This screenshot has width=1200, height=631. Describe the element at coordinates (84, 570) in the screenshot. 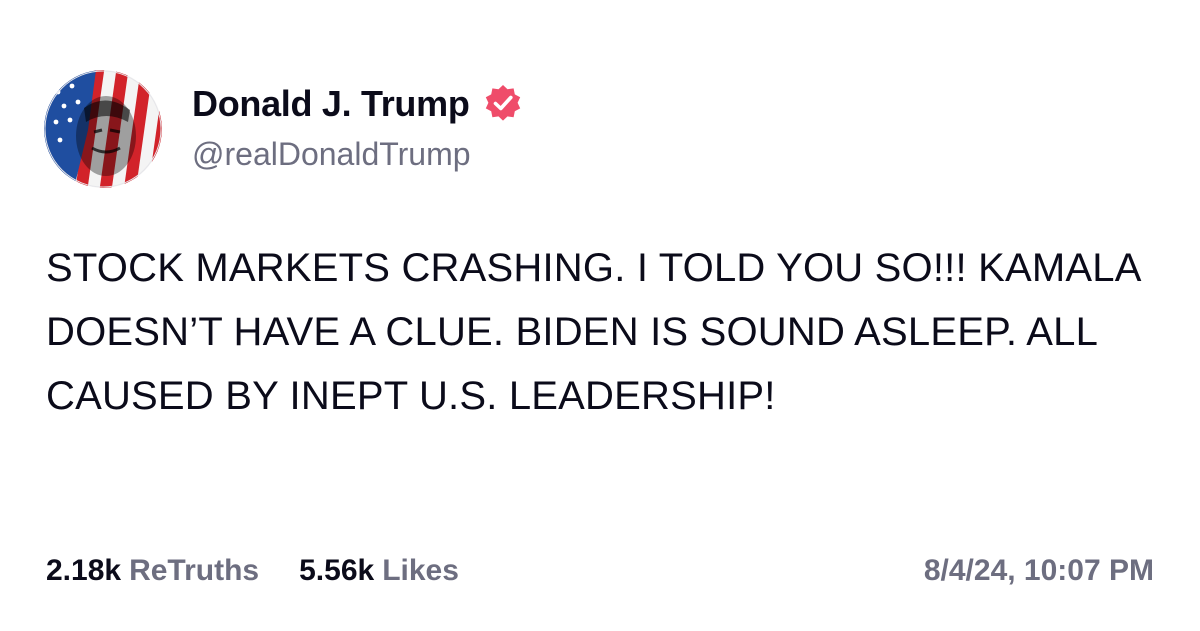

I see `retruths-count: 2.18k` at that location.